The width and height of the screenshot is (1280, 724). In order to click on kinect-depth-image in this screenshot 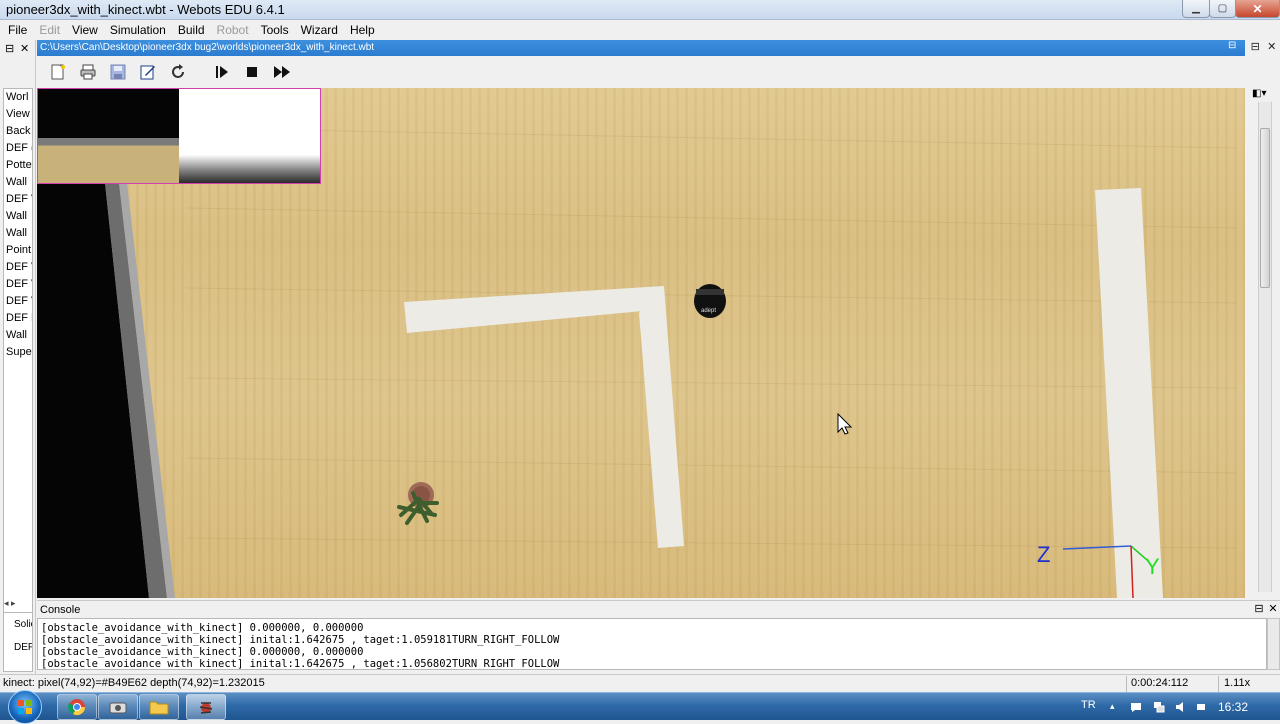, I will do `click(249, 136)`.